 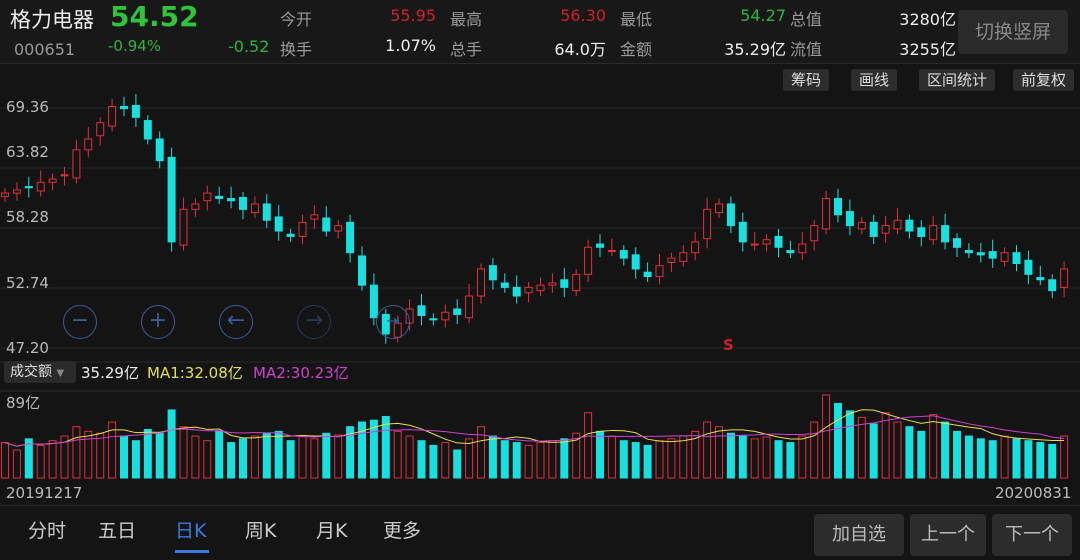 What do you see at coordinates (927, 49) in the screenshot?
I see `stat-value: 3255亿` at bounding box center [927, 49].